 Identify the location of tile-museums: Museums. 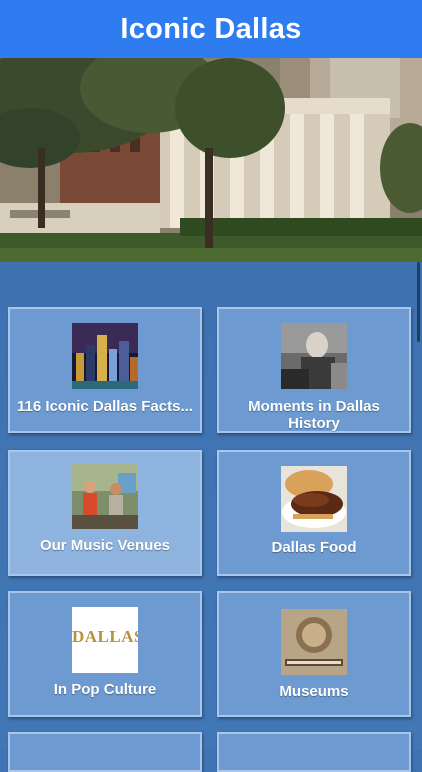
(314, 654).